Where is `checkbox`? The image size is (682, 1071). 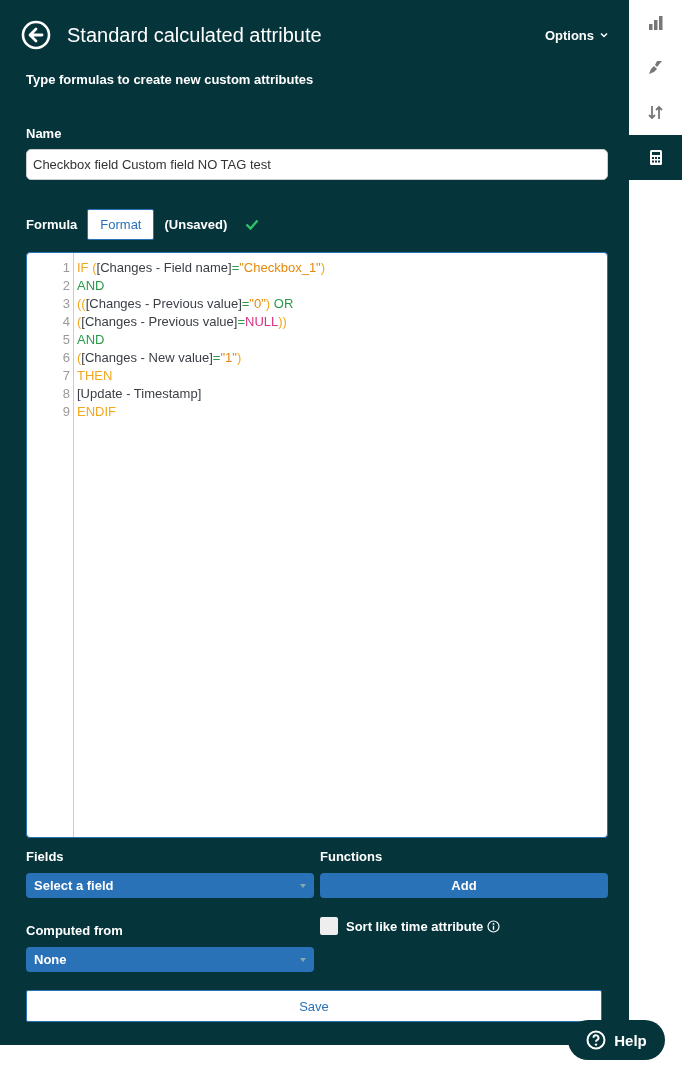
checkbox is located at coordinates (329, 926).